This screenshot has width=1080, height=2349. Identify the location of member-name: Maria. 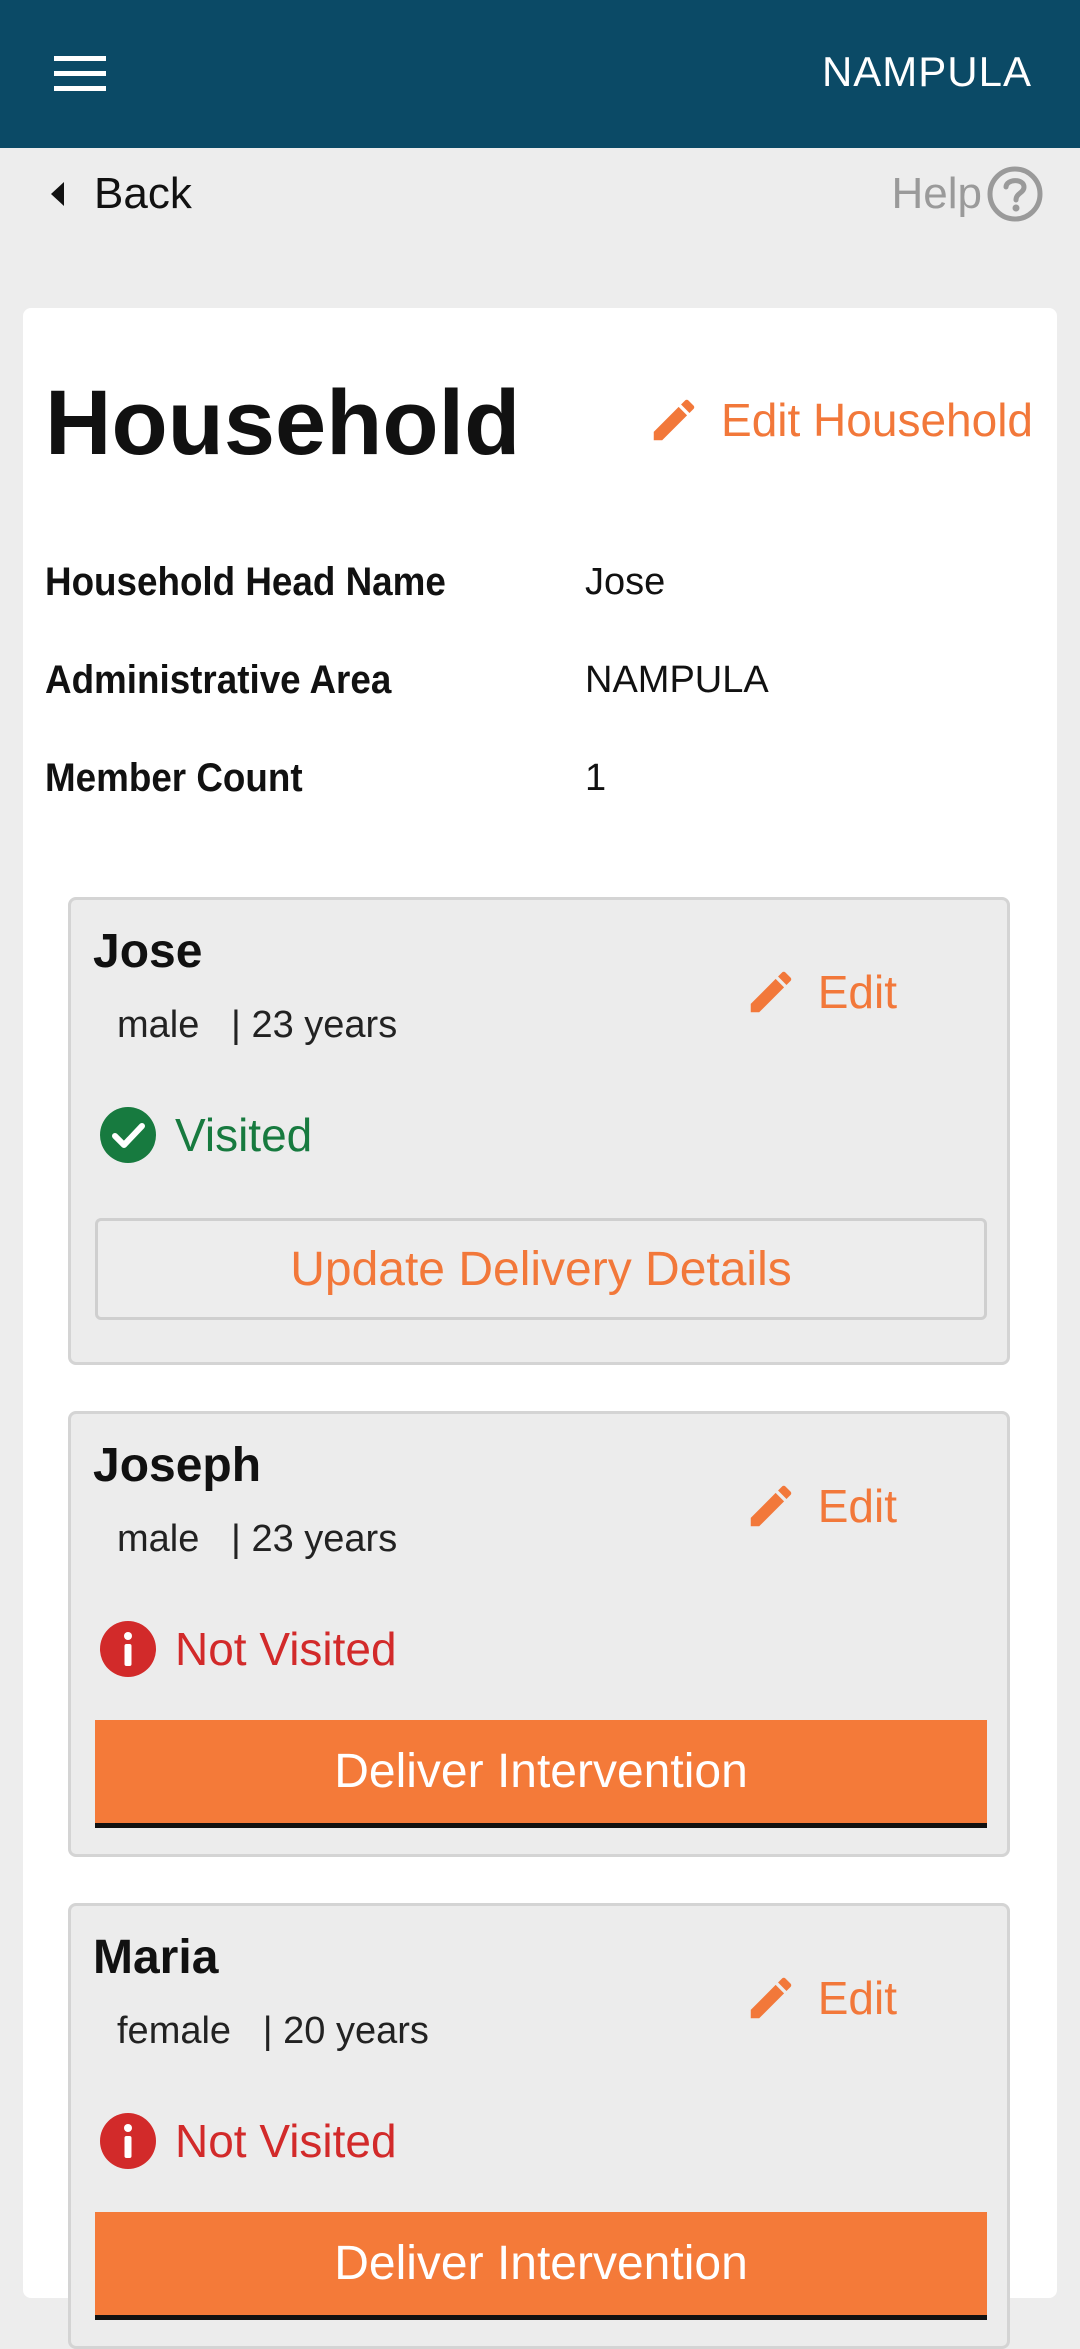
(156, 1957).